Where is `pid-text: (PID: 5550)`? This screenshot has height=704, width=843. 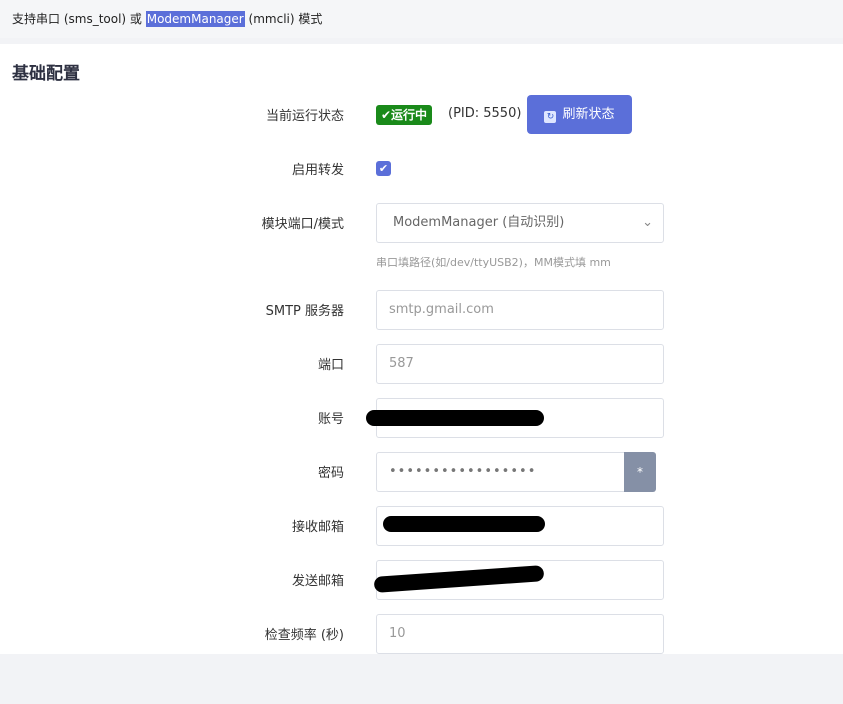
pid-text: (PID: 5550) is located at coordinates (485, 113).